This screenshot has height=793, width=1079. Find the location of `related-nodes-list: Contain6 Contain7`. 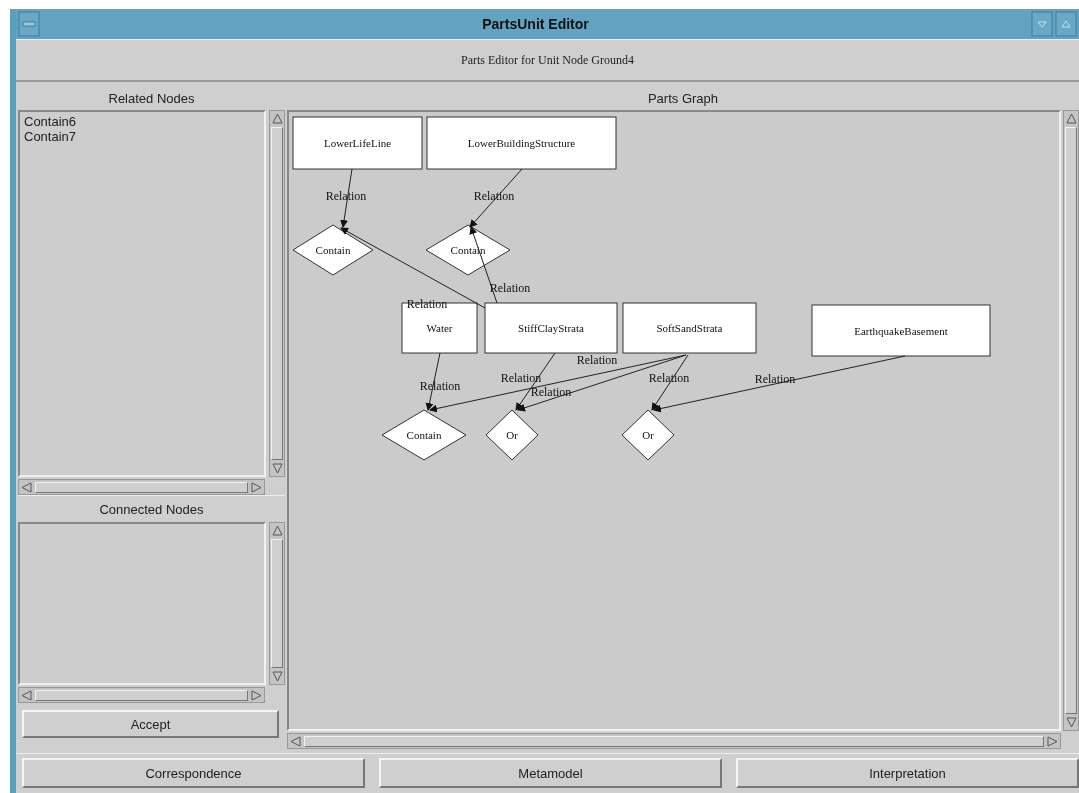

related-nodes-list: Contain6 Contain7 is located at coordinates (142, 293).